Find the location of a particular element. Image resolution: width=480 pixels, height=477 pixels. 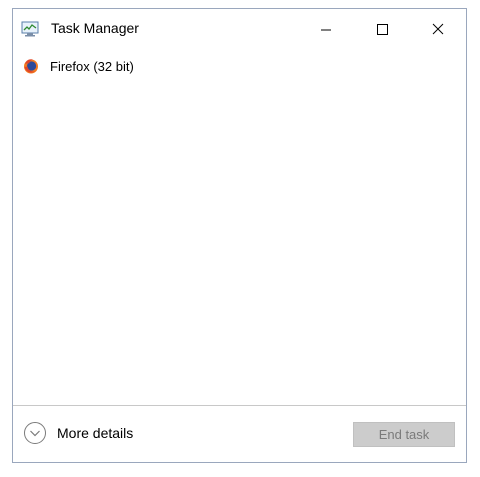

minimize-icon is located at coordinates (326, 30).